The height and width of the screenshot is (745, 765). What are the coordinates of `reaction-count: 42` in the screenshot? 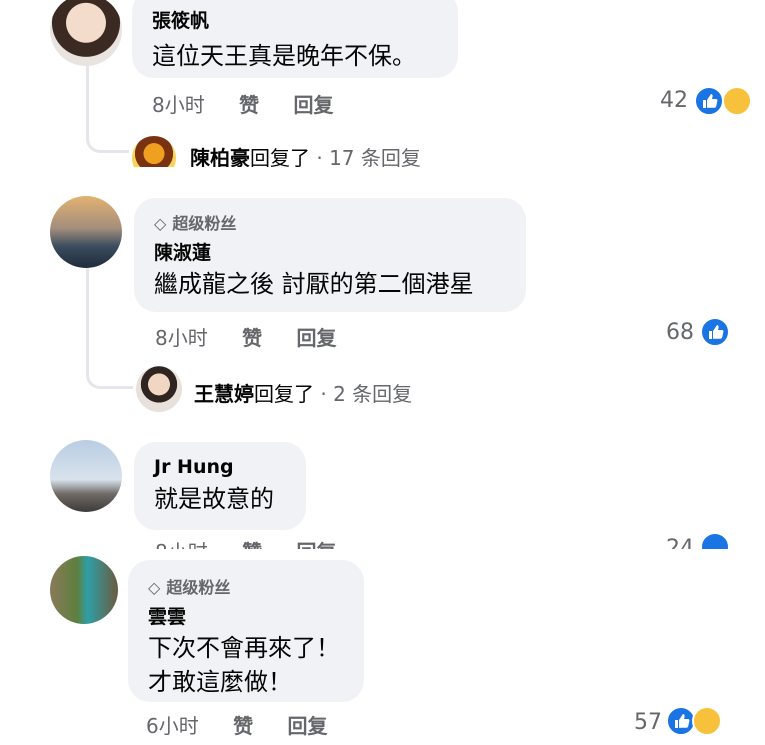 It's located at (664, 100).